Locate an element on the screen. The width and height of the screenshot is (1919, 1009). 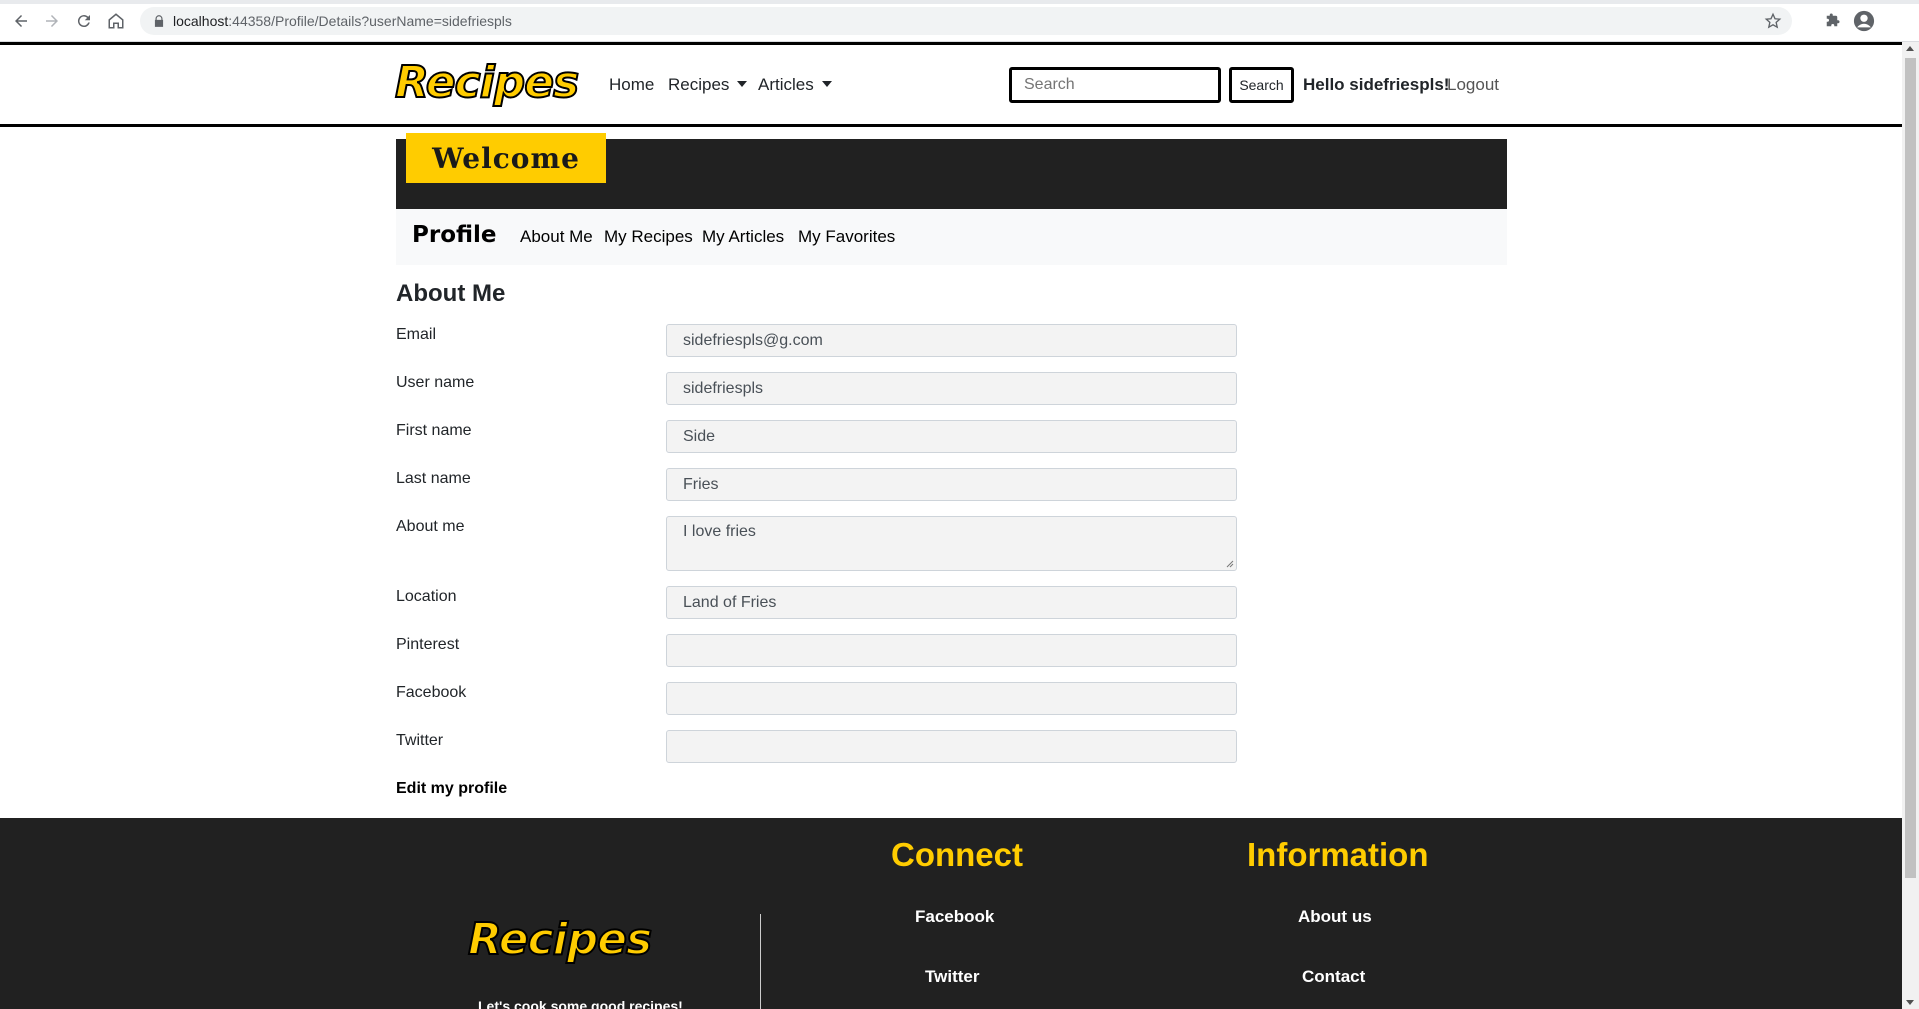
arrow-left-icon is located at coordinates (21, 21).